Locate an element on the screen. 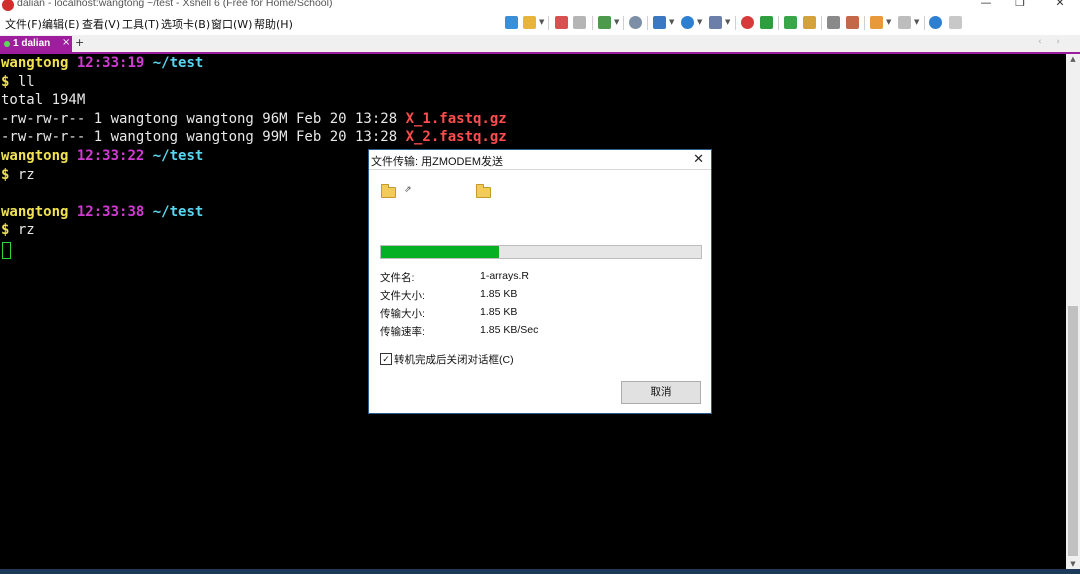  terminal-line-prompt: wangtong 12:33:22 ~/test is located at coordinates (102, 156).